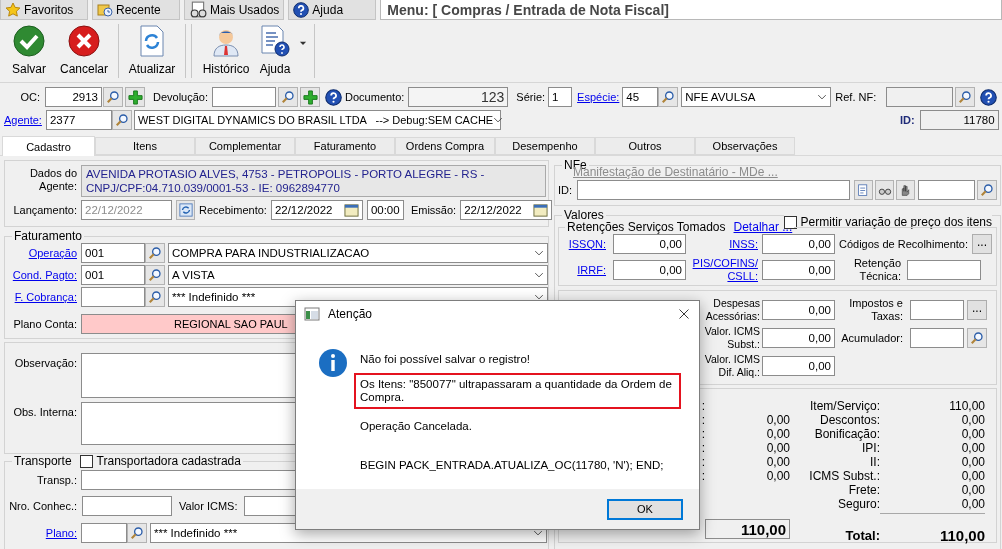 Image resolution: width=1002 pixels, height=549 pixels. What do you see at coordinates (233, 210) in the screenshot?
I see `field-label: Recebimento:` at bounding box center [233, 210].